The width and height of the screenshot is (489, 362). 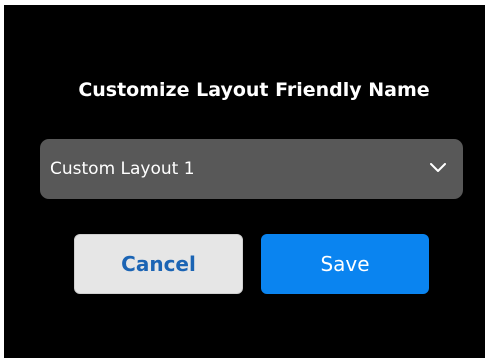 I want to click on save-button: Save, so click(x=345, y=264).